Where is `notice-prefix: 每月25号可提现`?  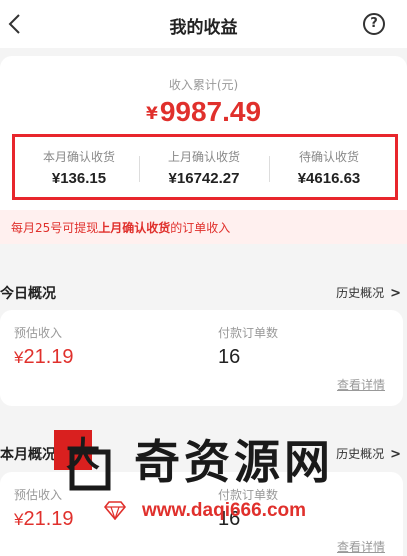
notice-prefix: 每月25号可提现 is located at coordinates (55, 228).